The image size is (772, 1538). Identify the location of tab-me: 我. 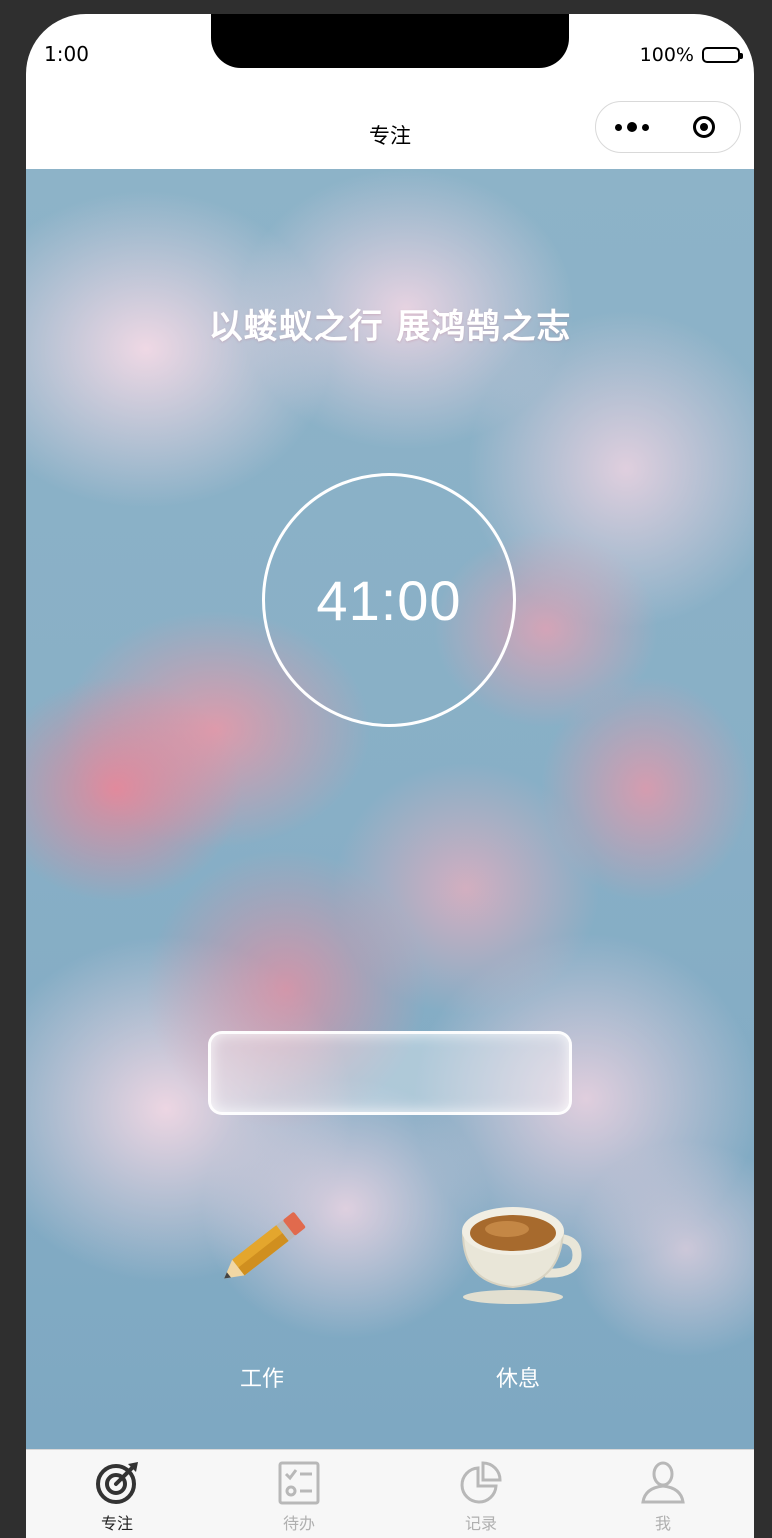
(663, 1494).